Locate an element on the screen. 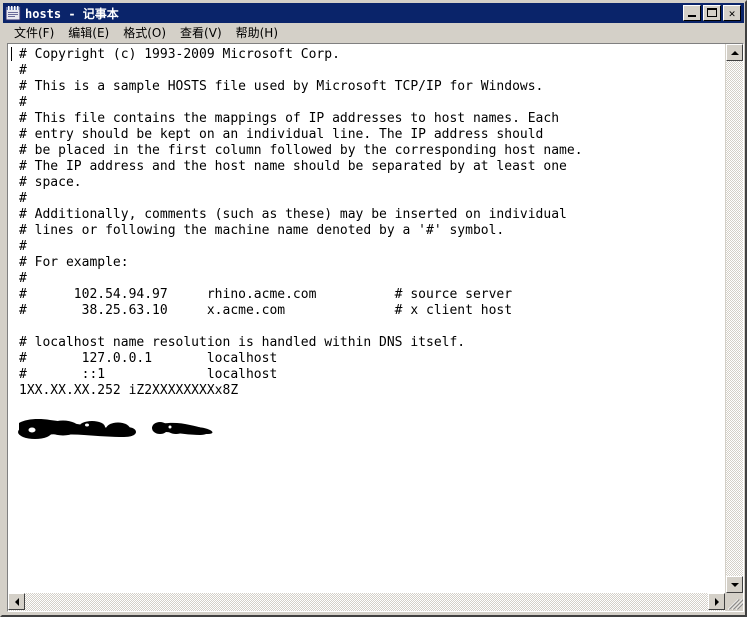  text-line is located at coordinates (301, 327).